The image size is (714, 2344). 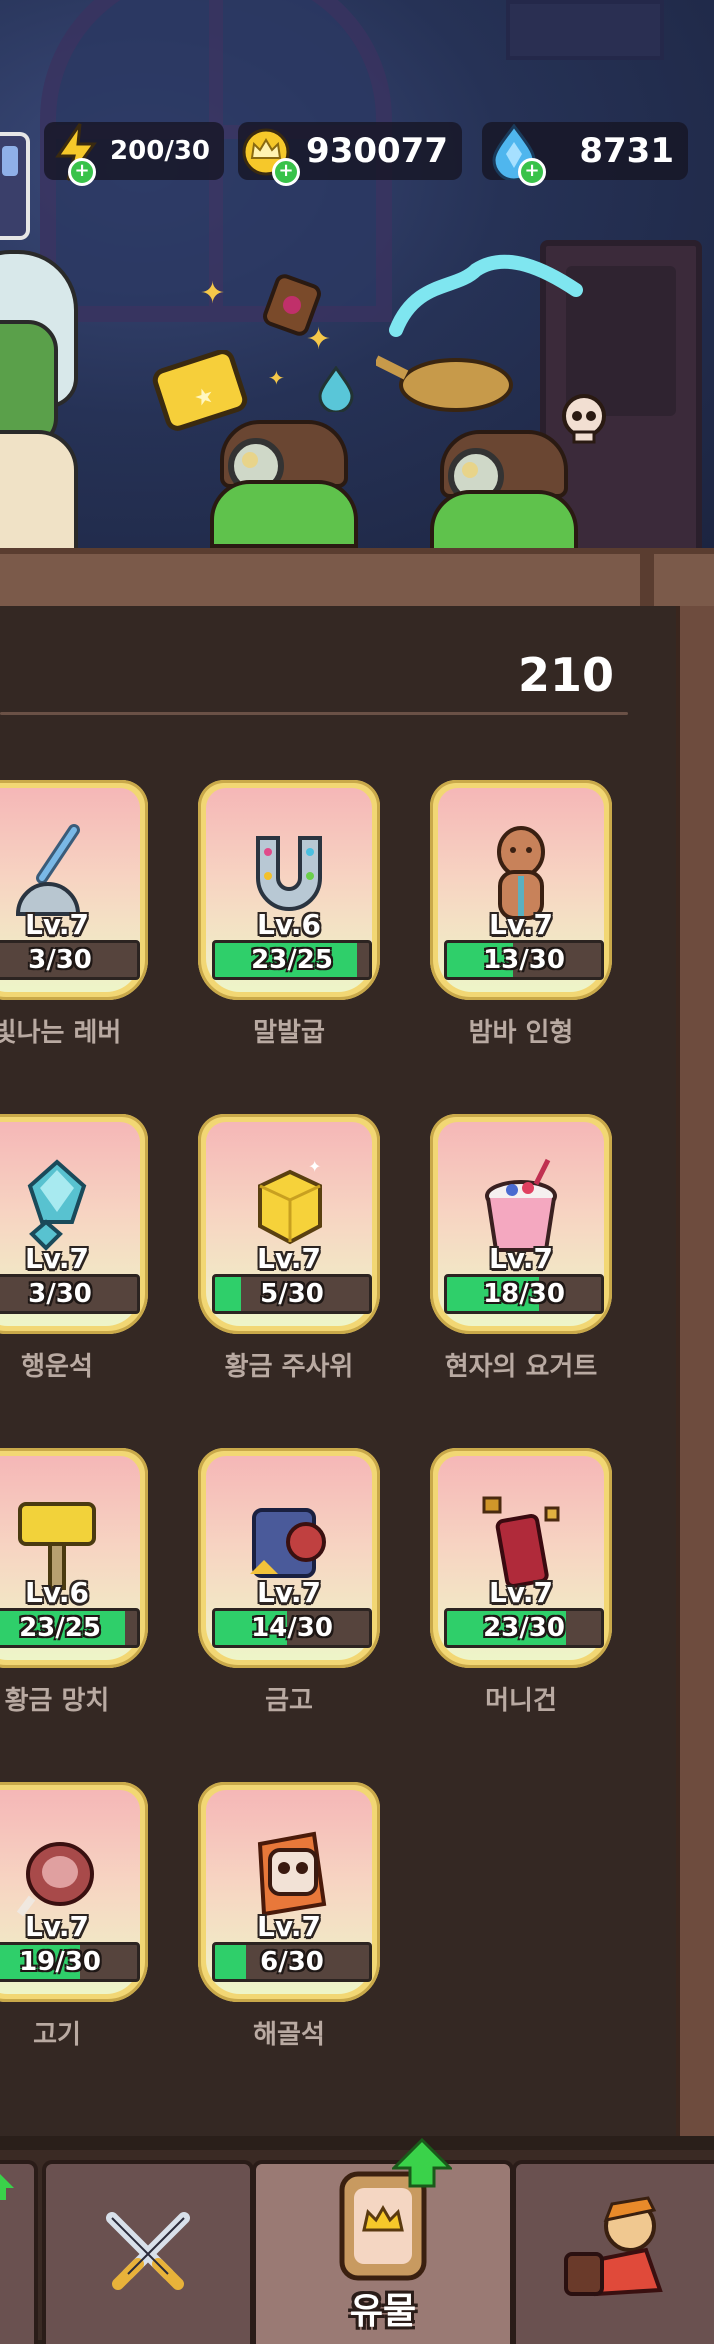 I want to click on relic-name: 현자의 요거트, so click(x=521, y=1367).